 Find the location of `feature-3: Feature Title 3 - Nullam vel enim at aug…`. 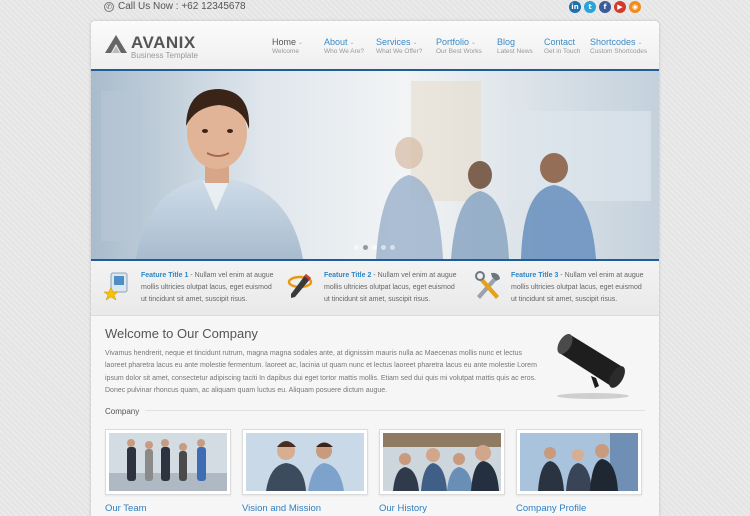

feature-3: Feature Title 3 - Nullam vel enim at aug… is located at coordinates (559, 288).